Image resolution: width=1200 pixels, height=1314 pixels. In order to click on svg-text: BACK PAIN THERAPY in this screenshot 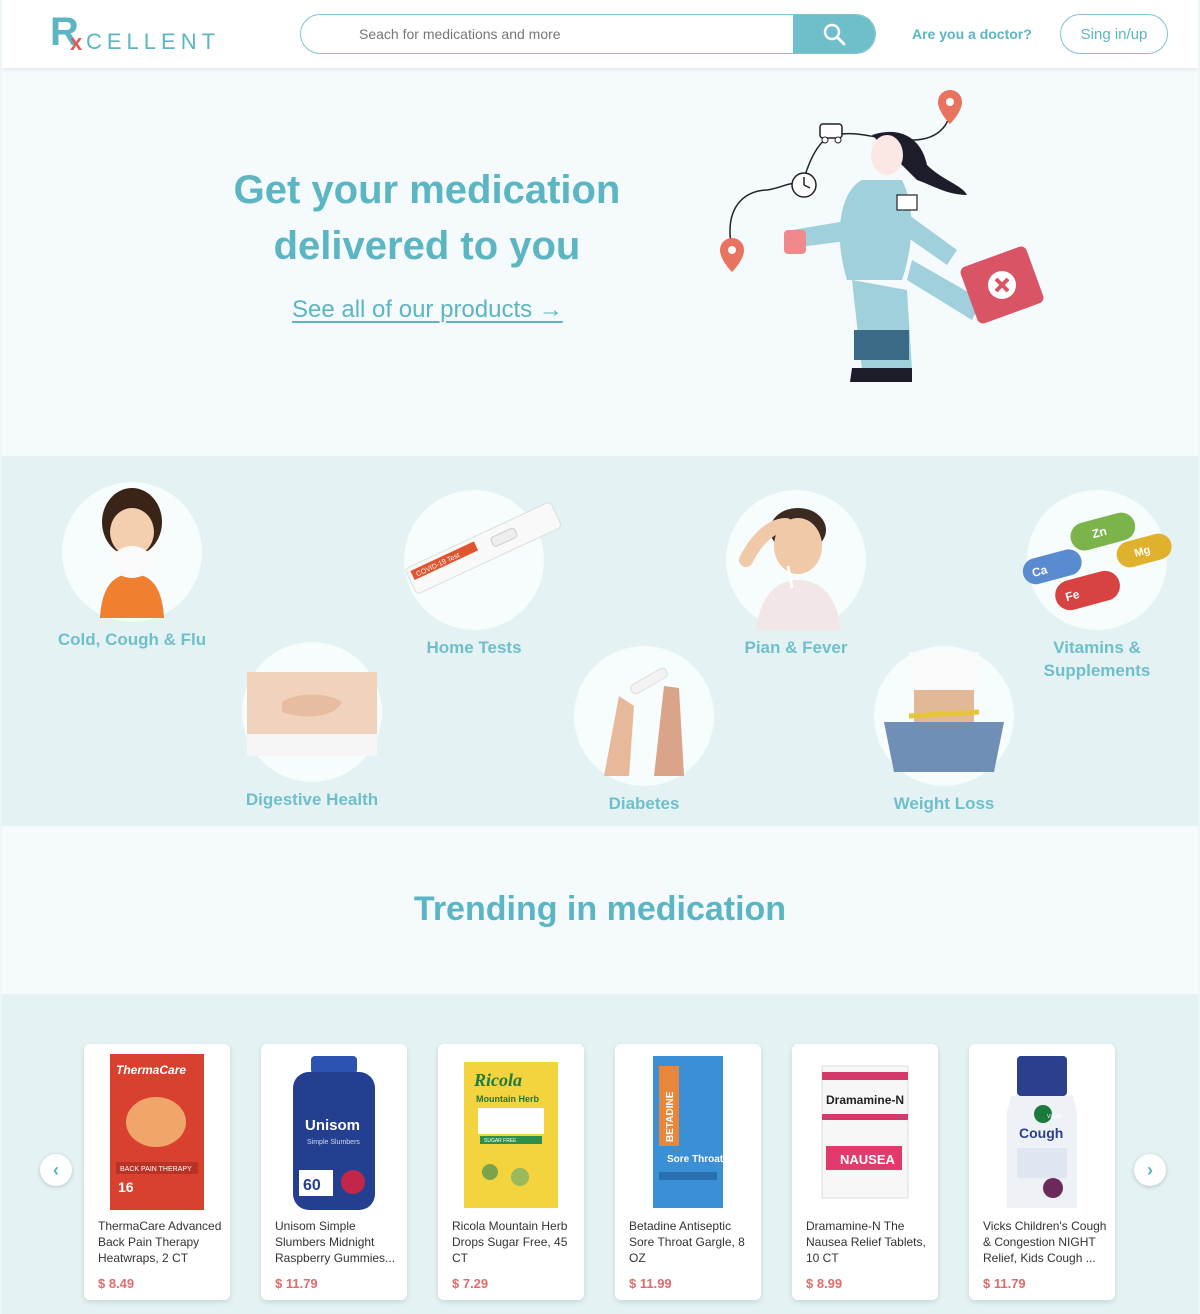, I will do `click(156, 1169)`.